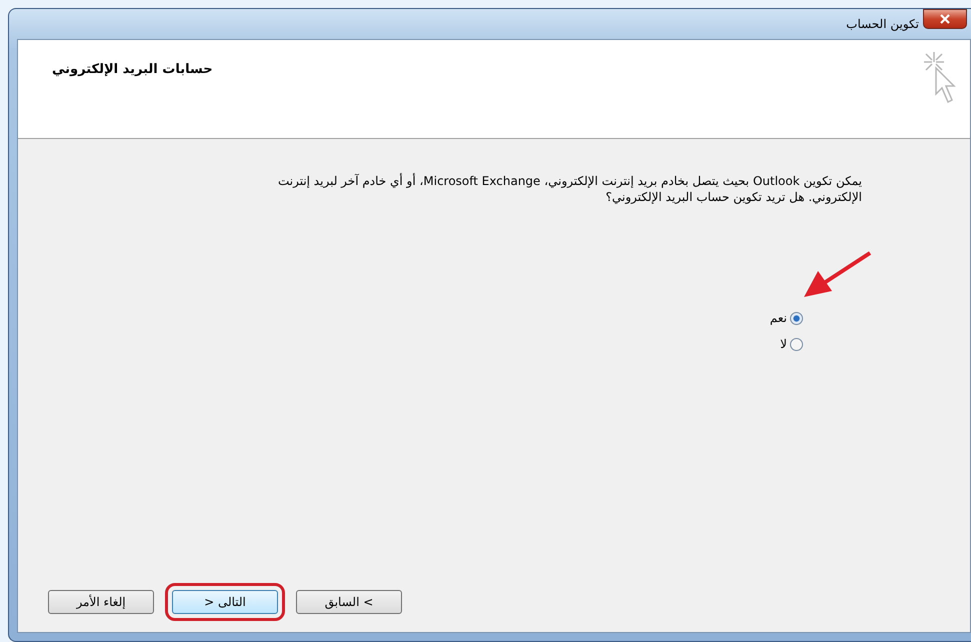 The width and height of the screenshot is (971, 642). I want to click on window-title: تكوين الحساب, so click(882, 24).